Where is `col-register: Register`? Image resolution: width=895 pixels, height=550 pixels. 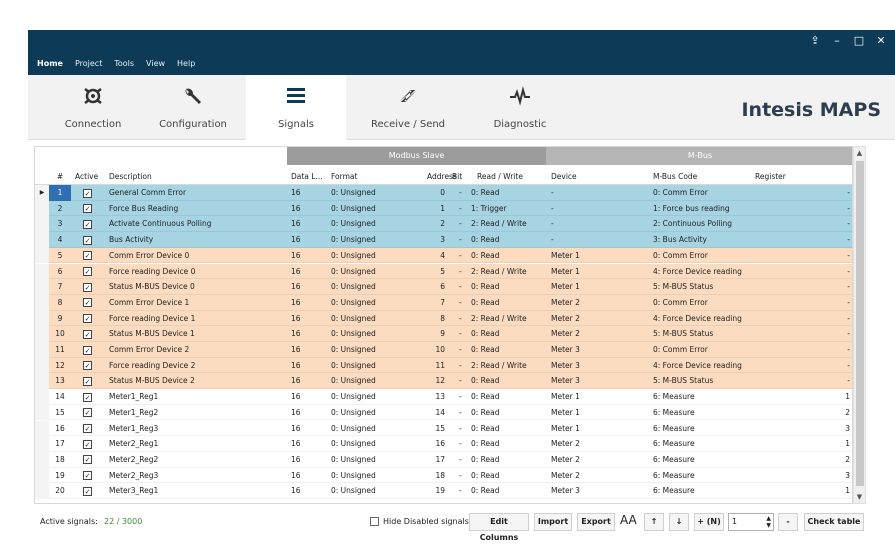 col-register: Register is located at coordinates (785, 175).